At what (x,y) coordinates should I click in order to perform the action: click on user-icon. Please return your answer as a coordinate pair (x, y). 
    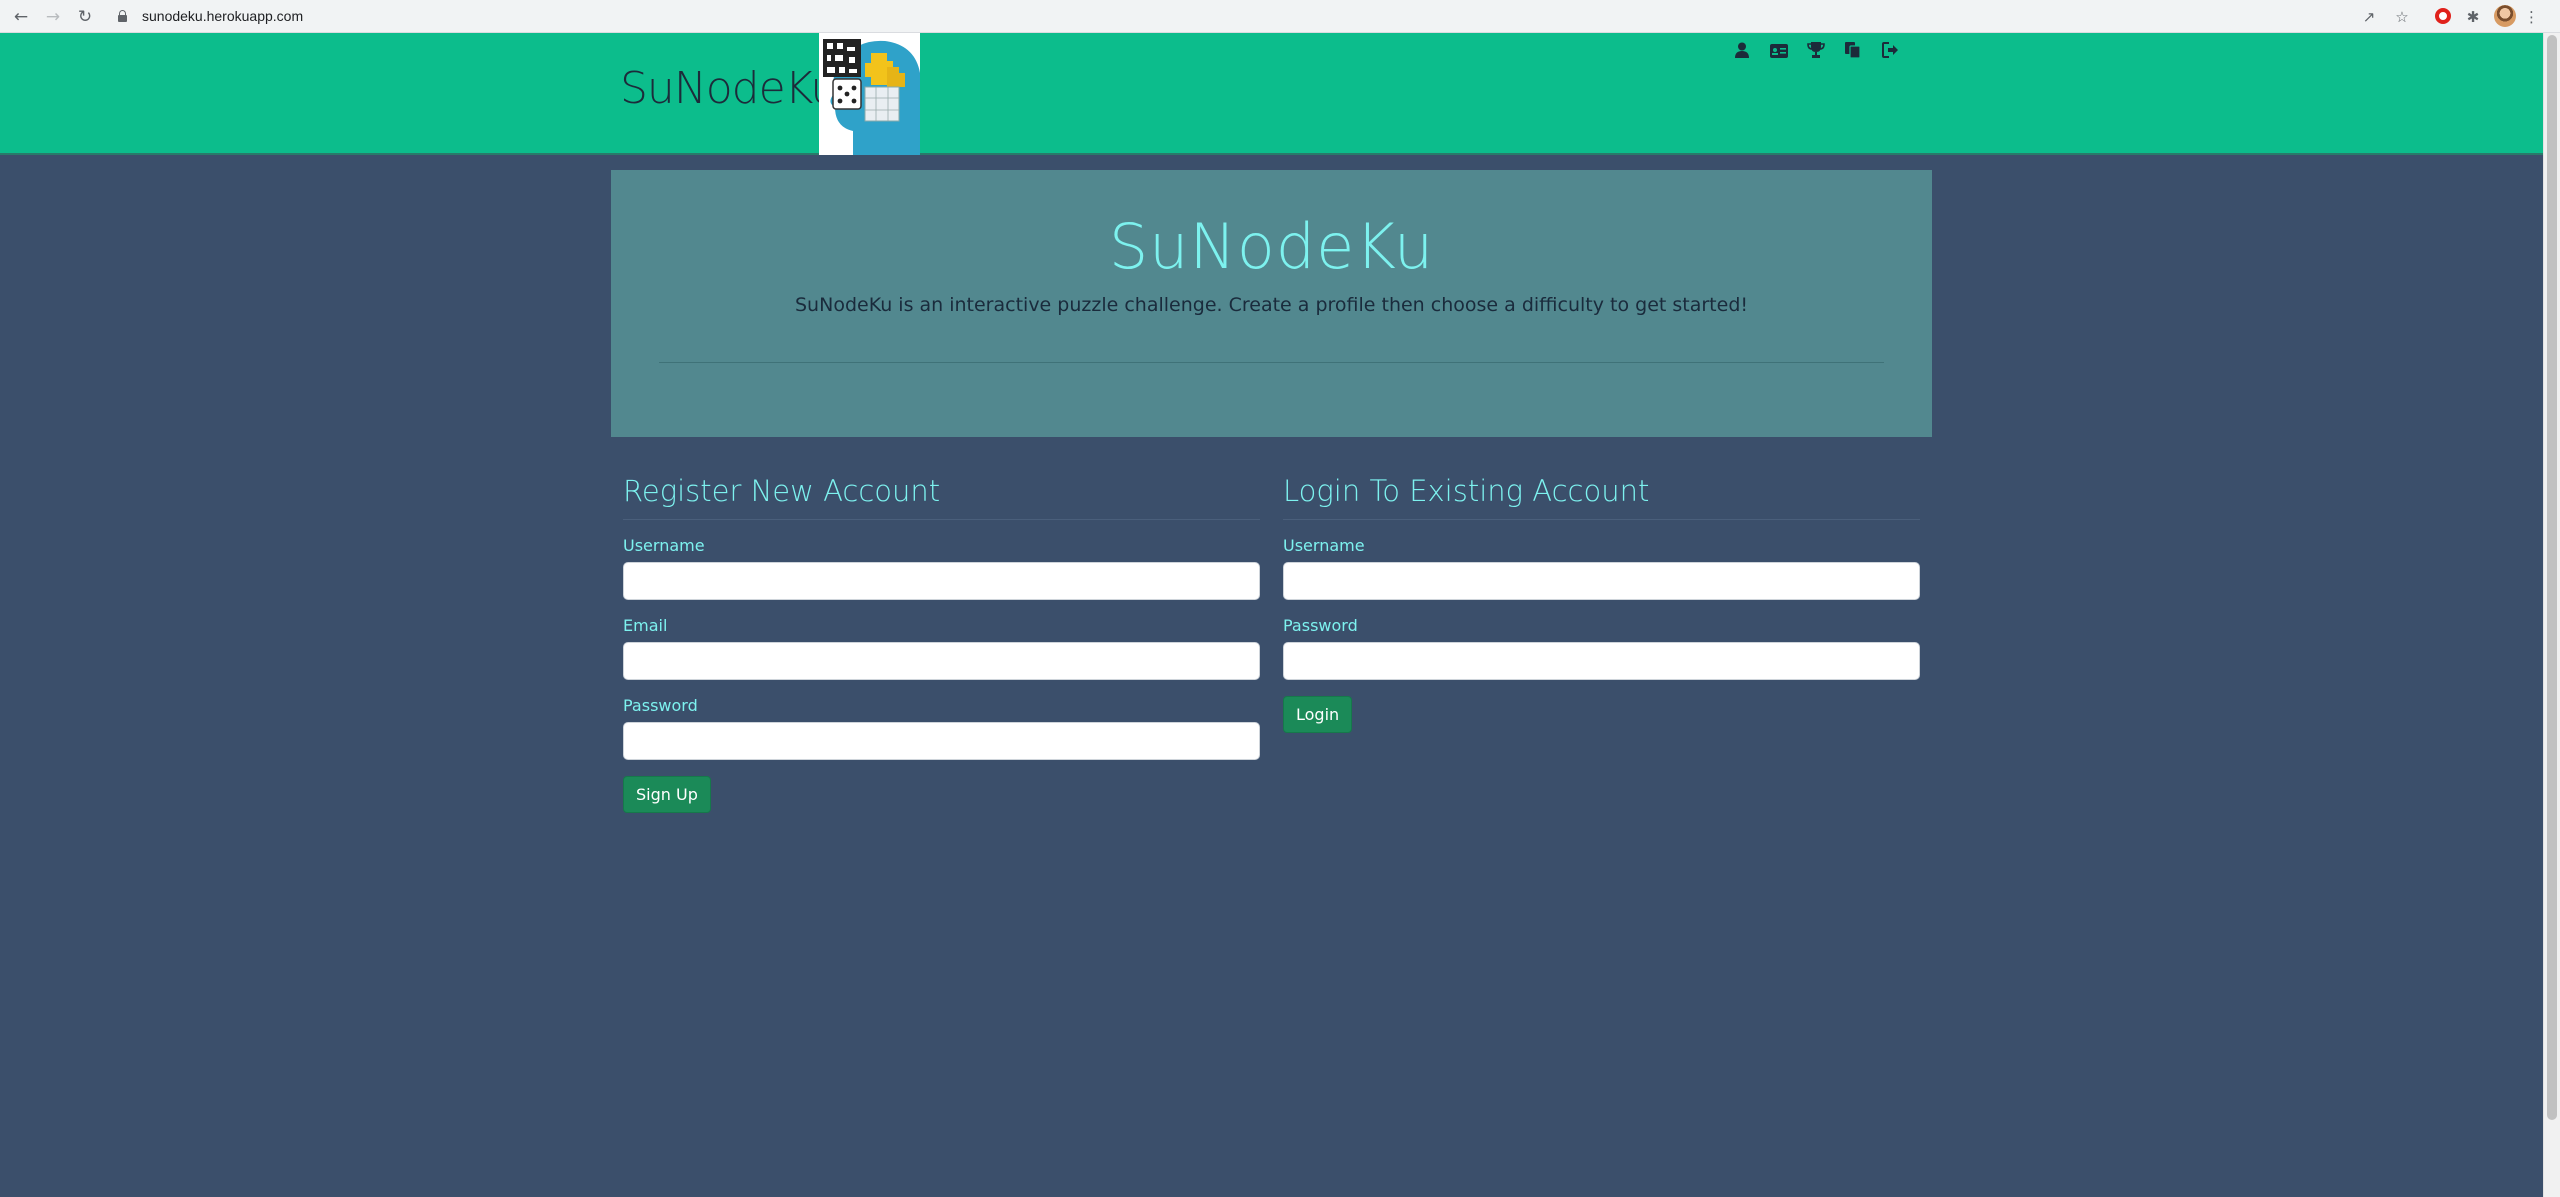
    Looking at the image, I should click on (1742, 53).